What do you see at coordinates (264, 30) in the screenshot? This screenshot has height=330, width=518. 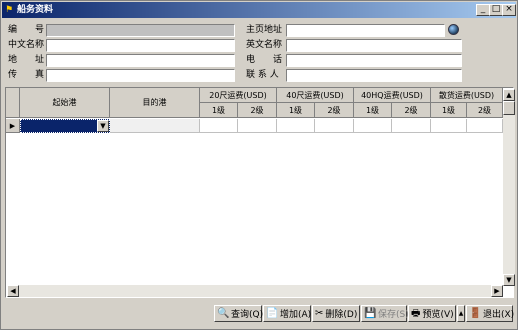 I see `homepage-label: 主页地址` at bounding box center [264, 30].